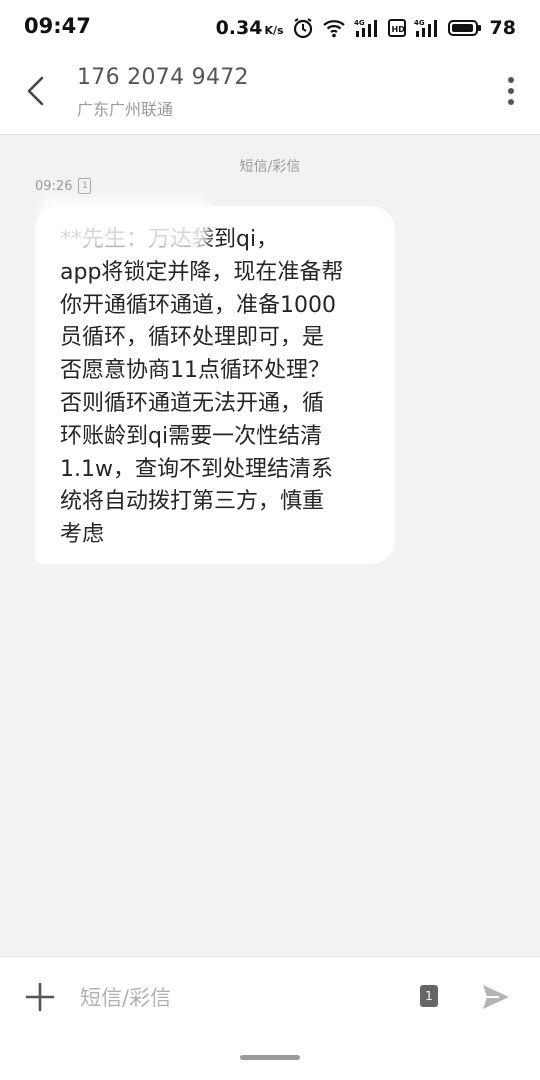  I want to click on status-time: 09:47, so click(57, 26).